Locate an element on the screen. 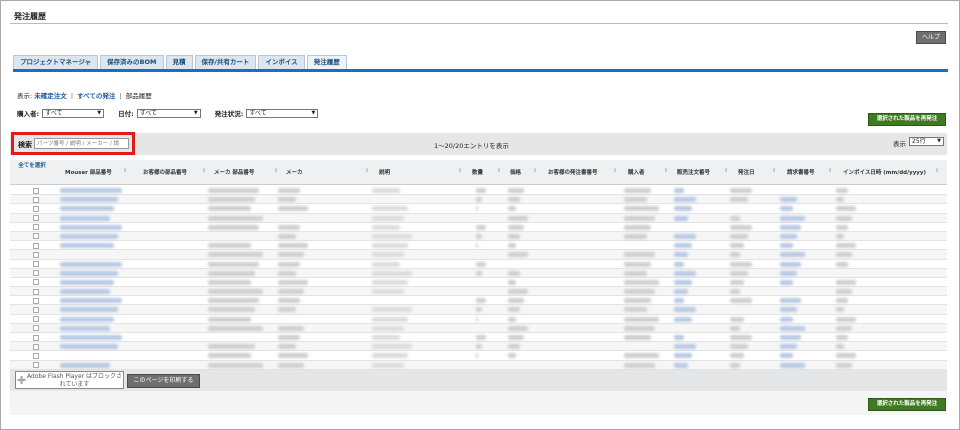 The image size is (960, 430). date-select: すべて ▼ is located at coordinates (168, 113).